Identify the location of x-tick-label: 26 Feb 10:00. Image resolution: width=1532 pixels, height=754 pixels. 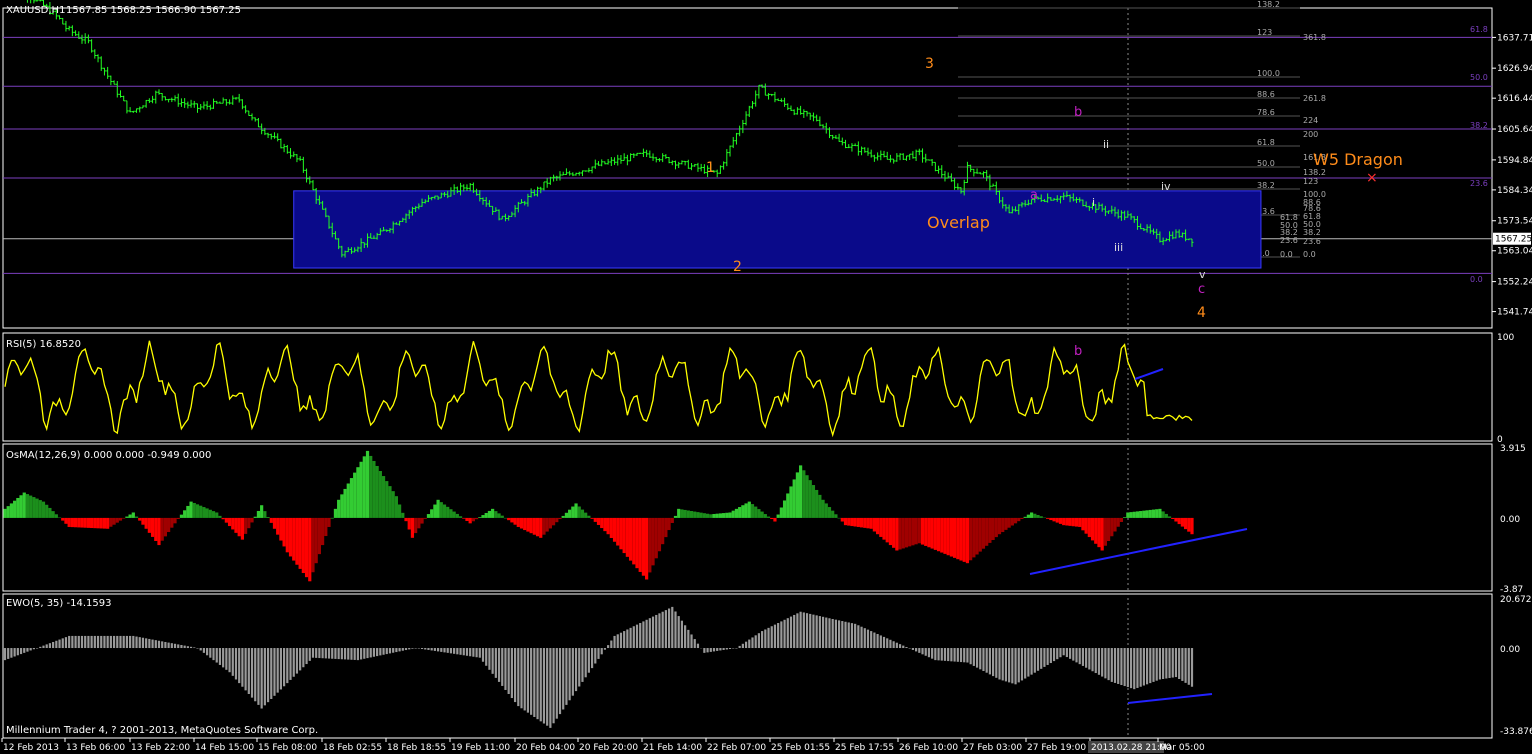
(928, 748).